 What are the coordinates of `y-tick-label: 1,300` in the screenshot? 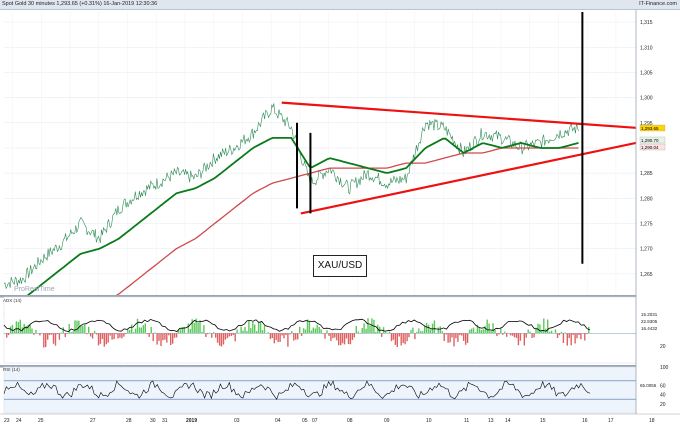 It's located at (646, 99).